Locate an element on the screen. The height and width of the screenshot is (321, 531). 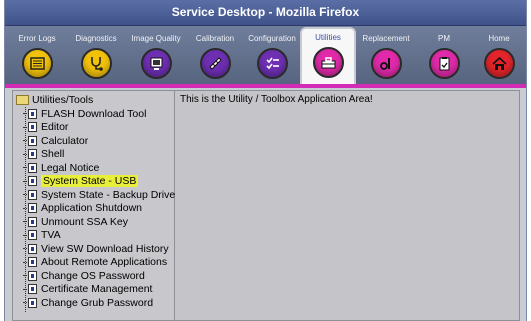
tab-error-logs: Error Logs is located at coordinates (37, 55).